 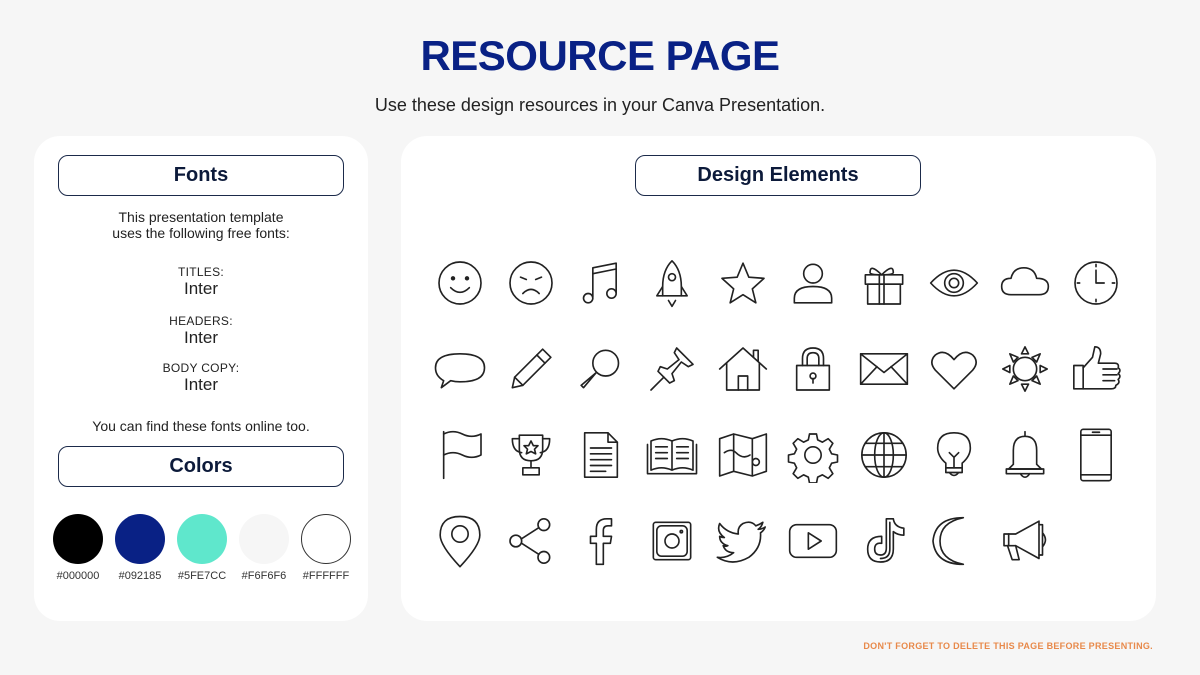 What do you see at coordinates (531, 541) in the screenshot?
I see `share-icon` at bounding box center [531, 541].